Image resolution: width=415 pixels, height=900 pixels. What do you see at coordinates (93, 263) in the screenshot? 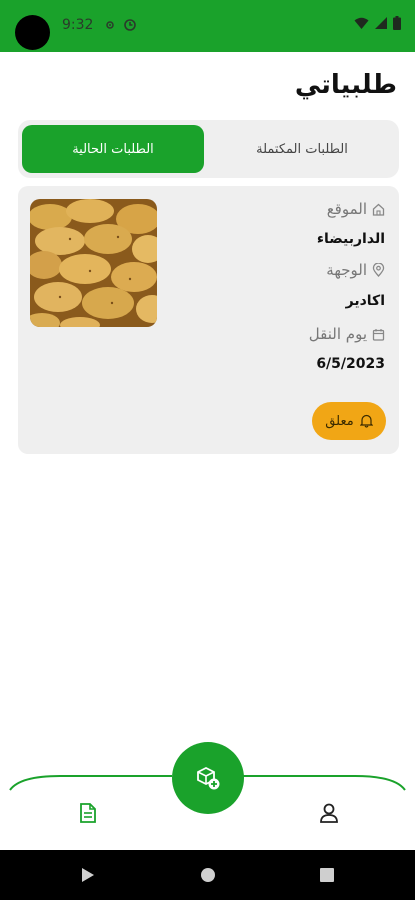
I see `product-image` at bounding box center [93, 263].